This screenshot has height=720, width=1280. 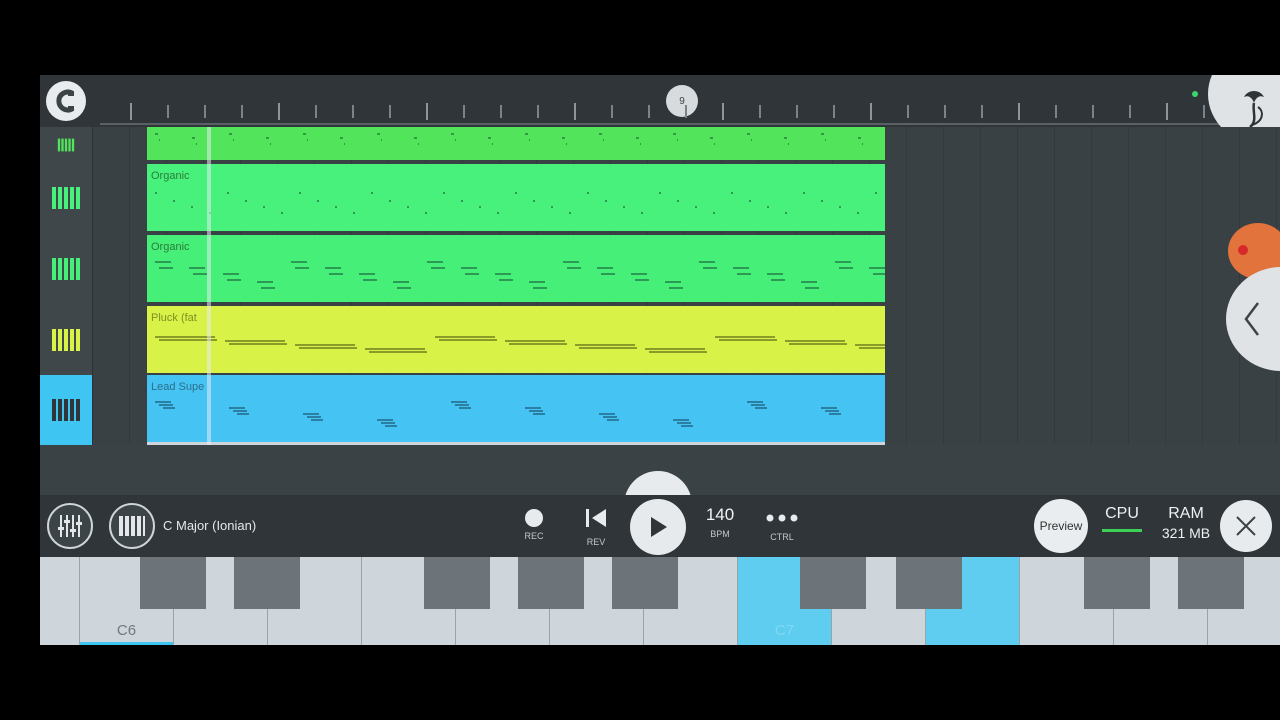 I want to click on white-key, so click(x=60, y=601).